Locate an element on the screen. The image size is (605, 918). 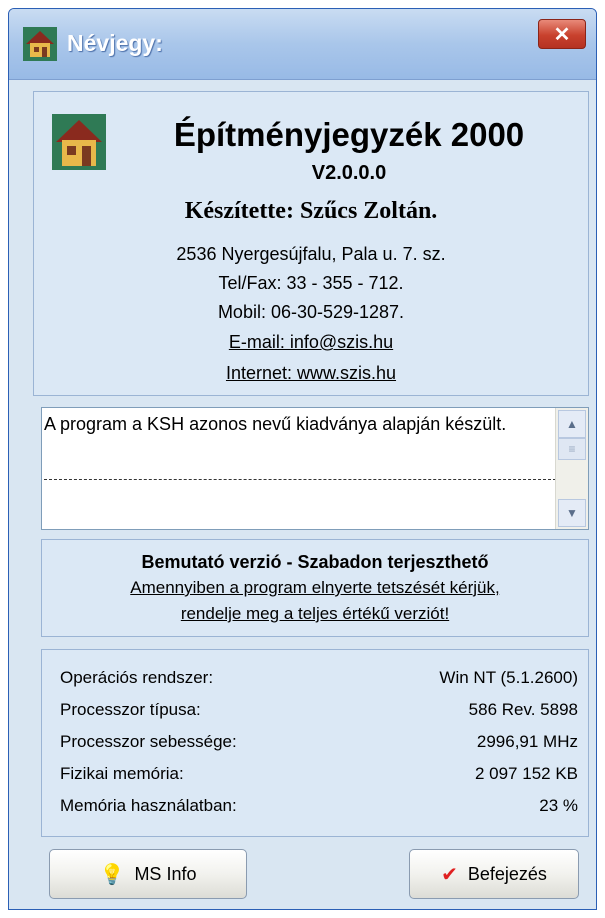
sysinfo-value: 2996,91 MHz is located at coordinates (527, 741).